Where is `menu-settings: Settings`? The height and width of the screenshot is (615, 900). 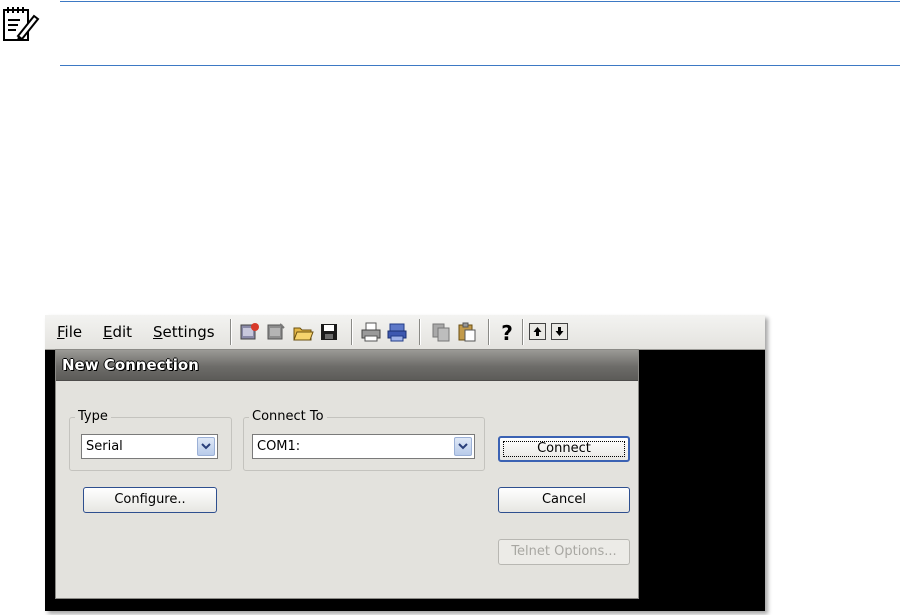
menu-settings: Settings is located at coordinates (184, 332).